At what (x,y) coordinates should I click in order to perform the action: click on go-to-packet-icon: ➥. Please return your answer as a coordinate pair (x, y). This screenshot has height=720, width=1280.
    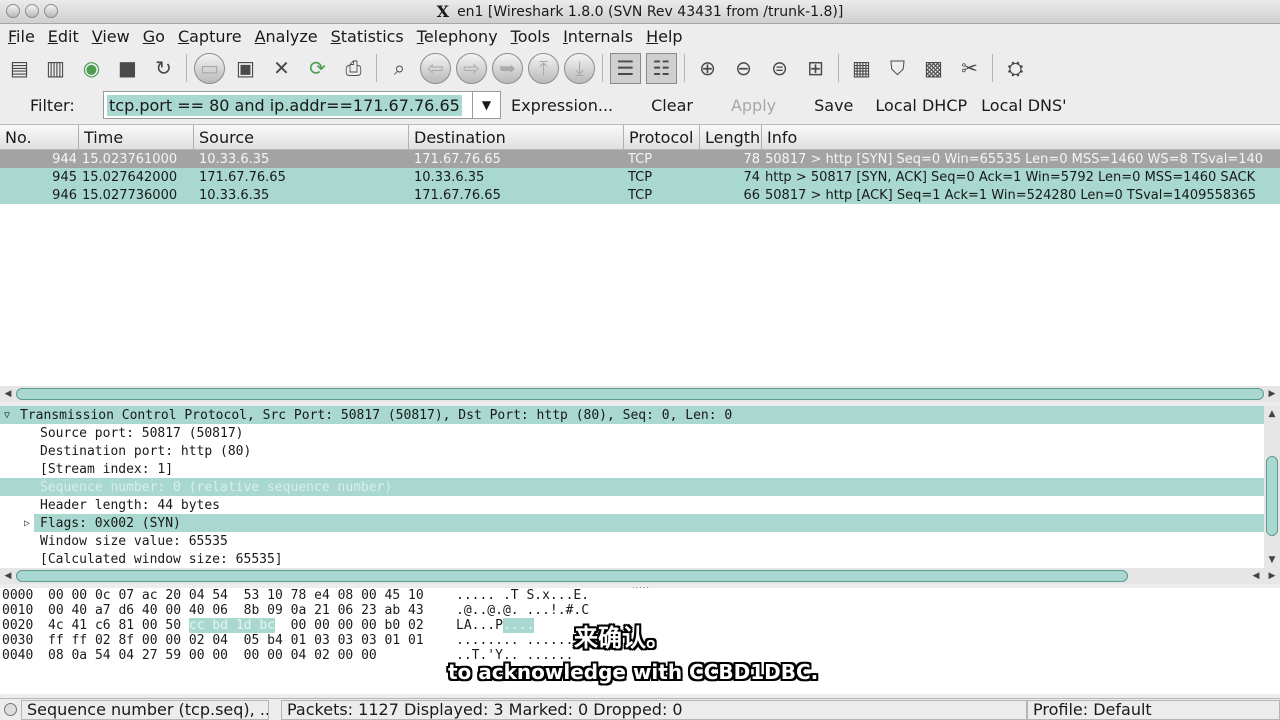
    Looking at the image, I should click on (507, 68).